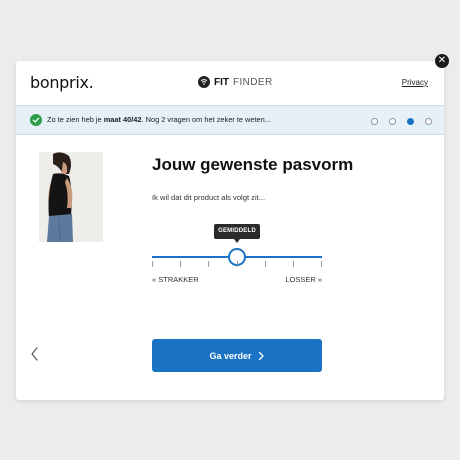 The width and height of the screenshot is (460, 460). I want to click on close-icon: ✕, so click(442, 60).